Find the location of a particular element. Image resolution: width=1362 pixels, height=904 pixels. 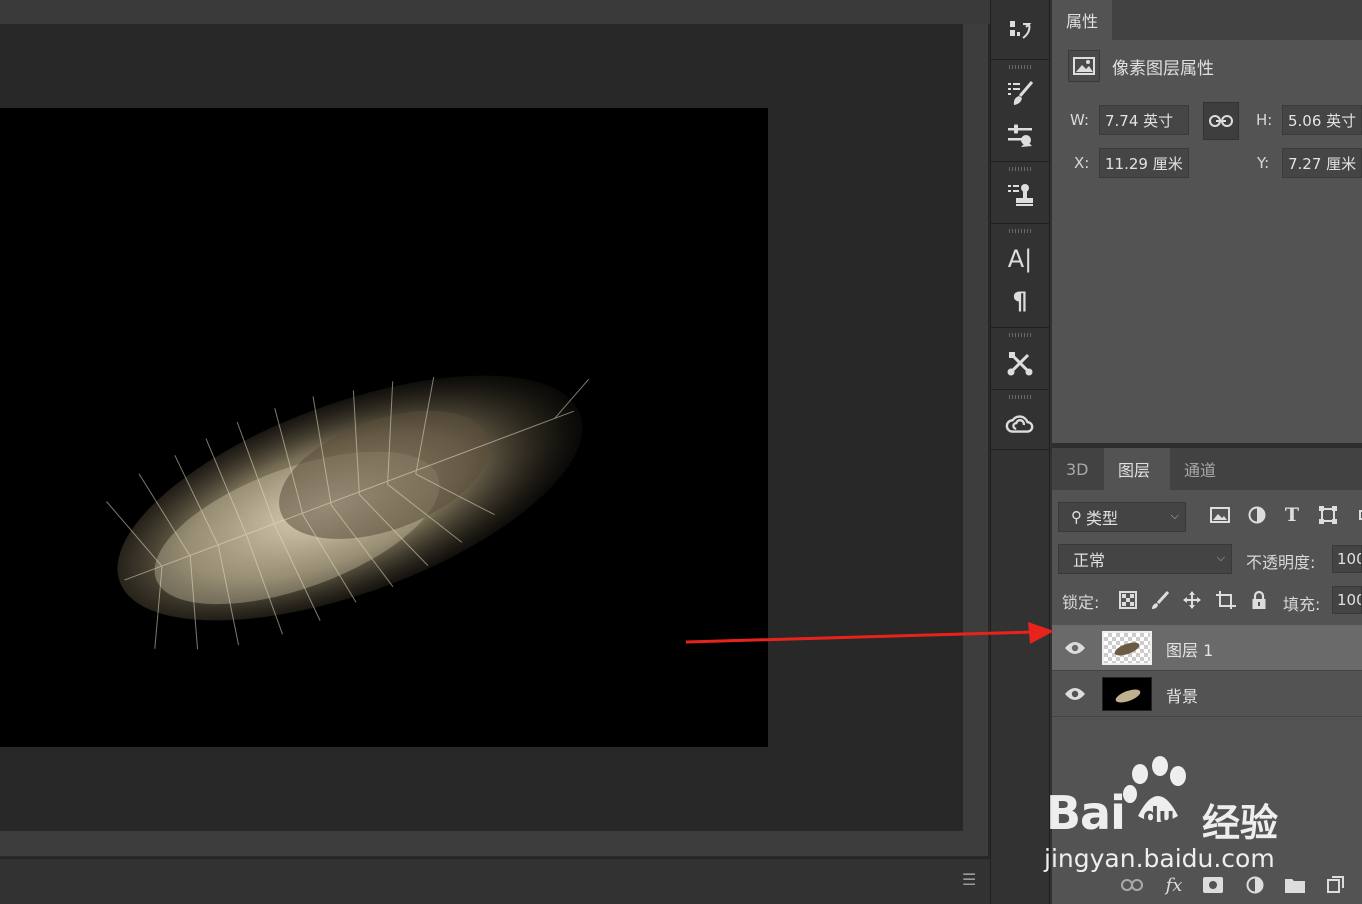

link-icon is located at coordinates (1221, 121).